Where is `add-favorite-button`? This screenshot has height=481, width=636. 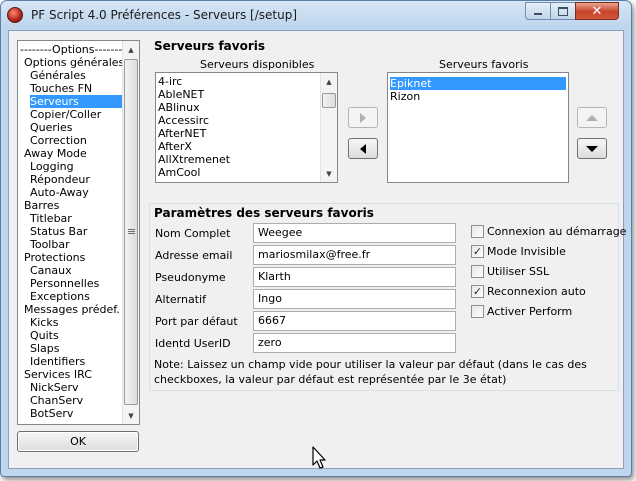
add-favorite-button is located at coordinates (363, 117).